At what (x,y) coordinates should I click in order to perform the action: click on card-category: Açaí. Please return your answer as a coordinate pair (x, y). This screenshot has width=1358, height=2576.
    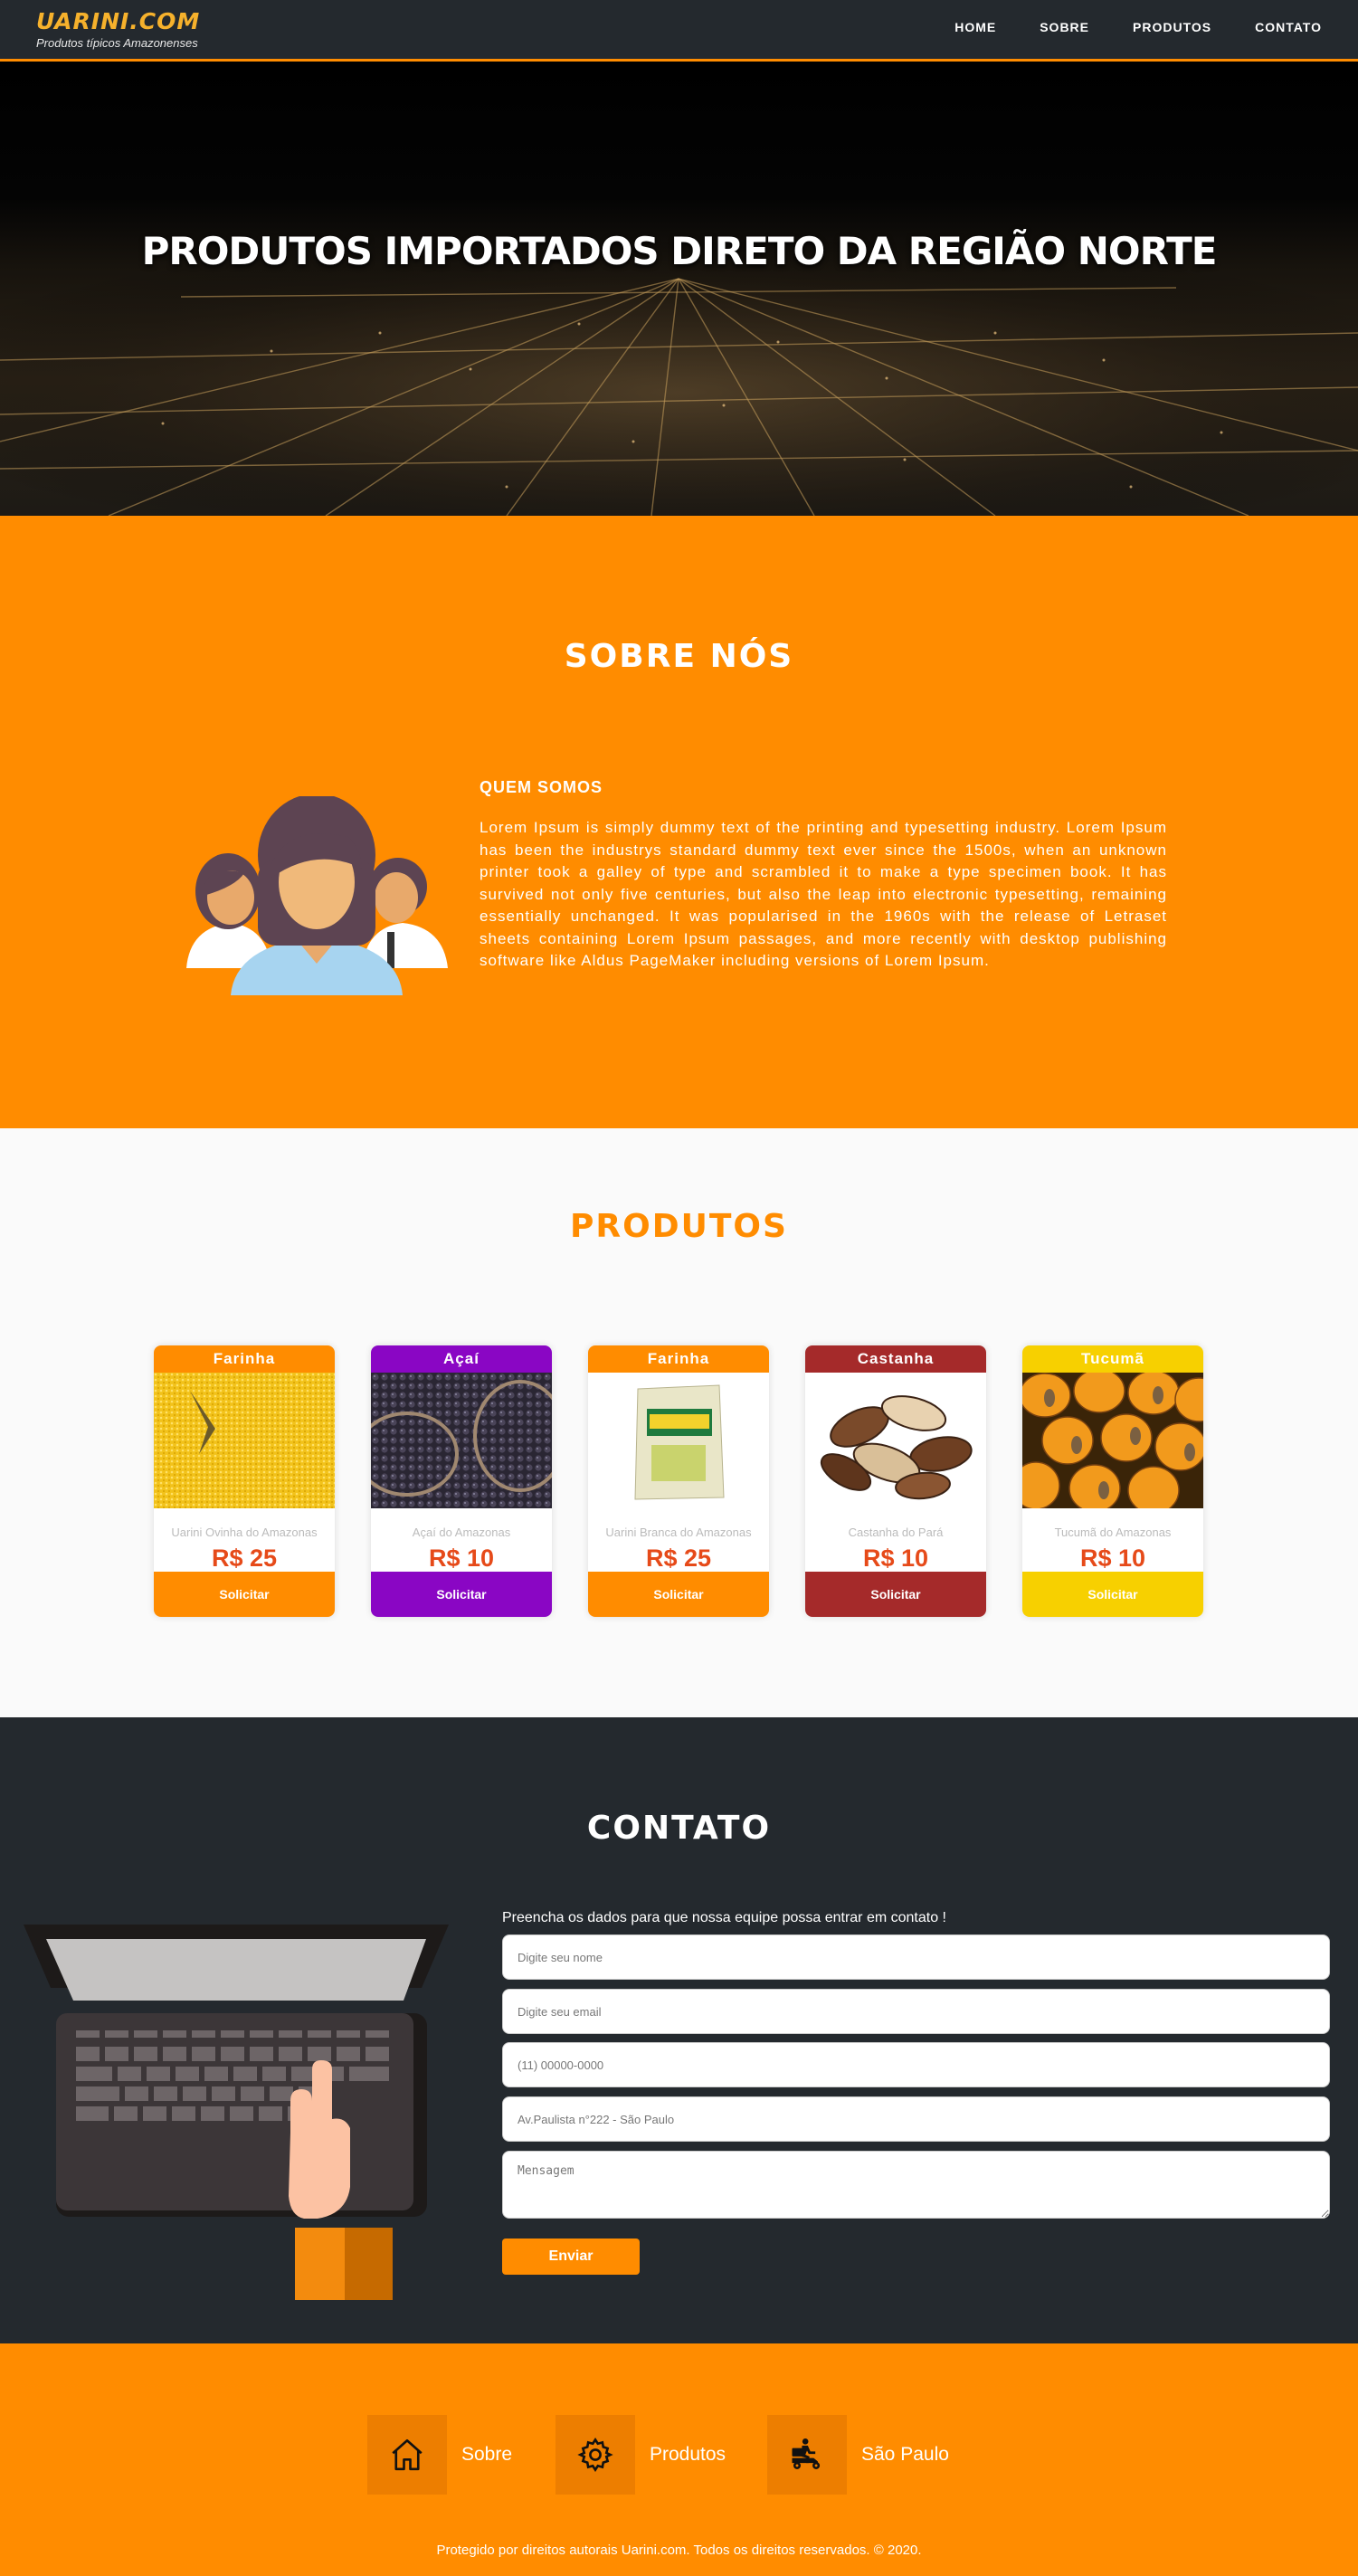
    Looking at the image, I should click on (462, 1359).